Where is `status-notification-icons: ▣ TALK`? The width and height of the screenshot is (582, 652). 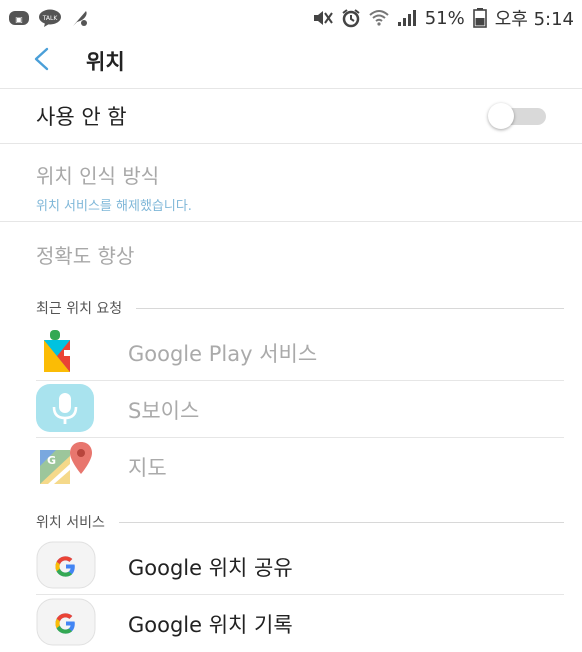
status-notification-icons: ▣ TALK is located at coordinates (49, 18).